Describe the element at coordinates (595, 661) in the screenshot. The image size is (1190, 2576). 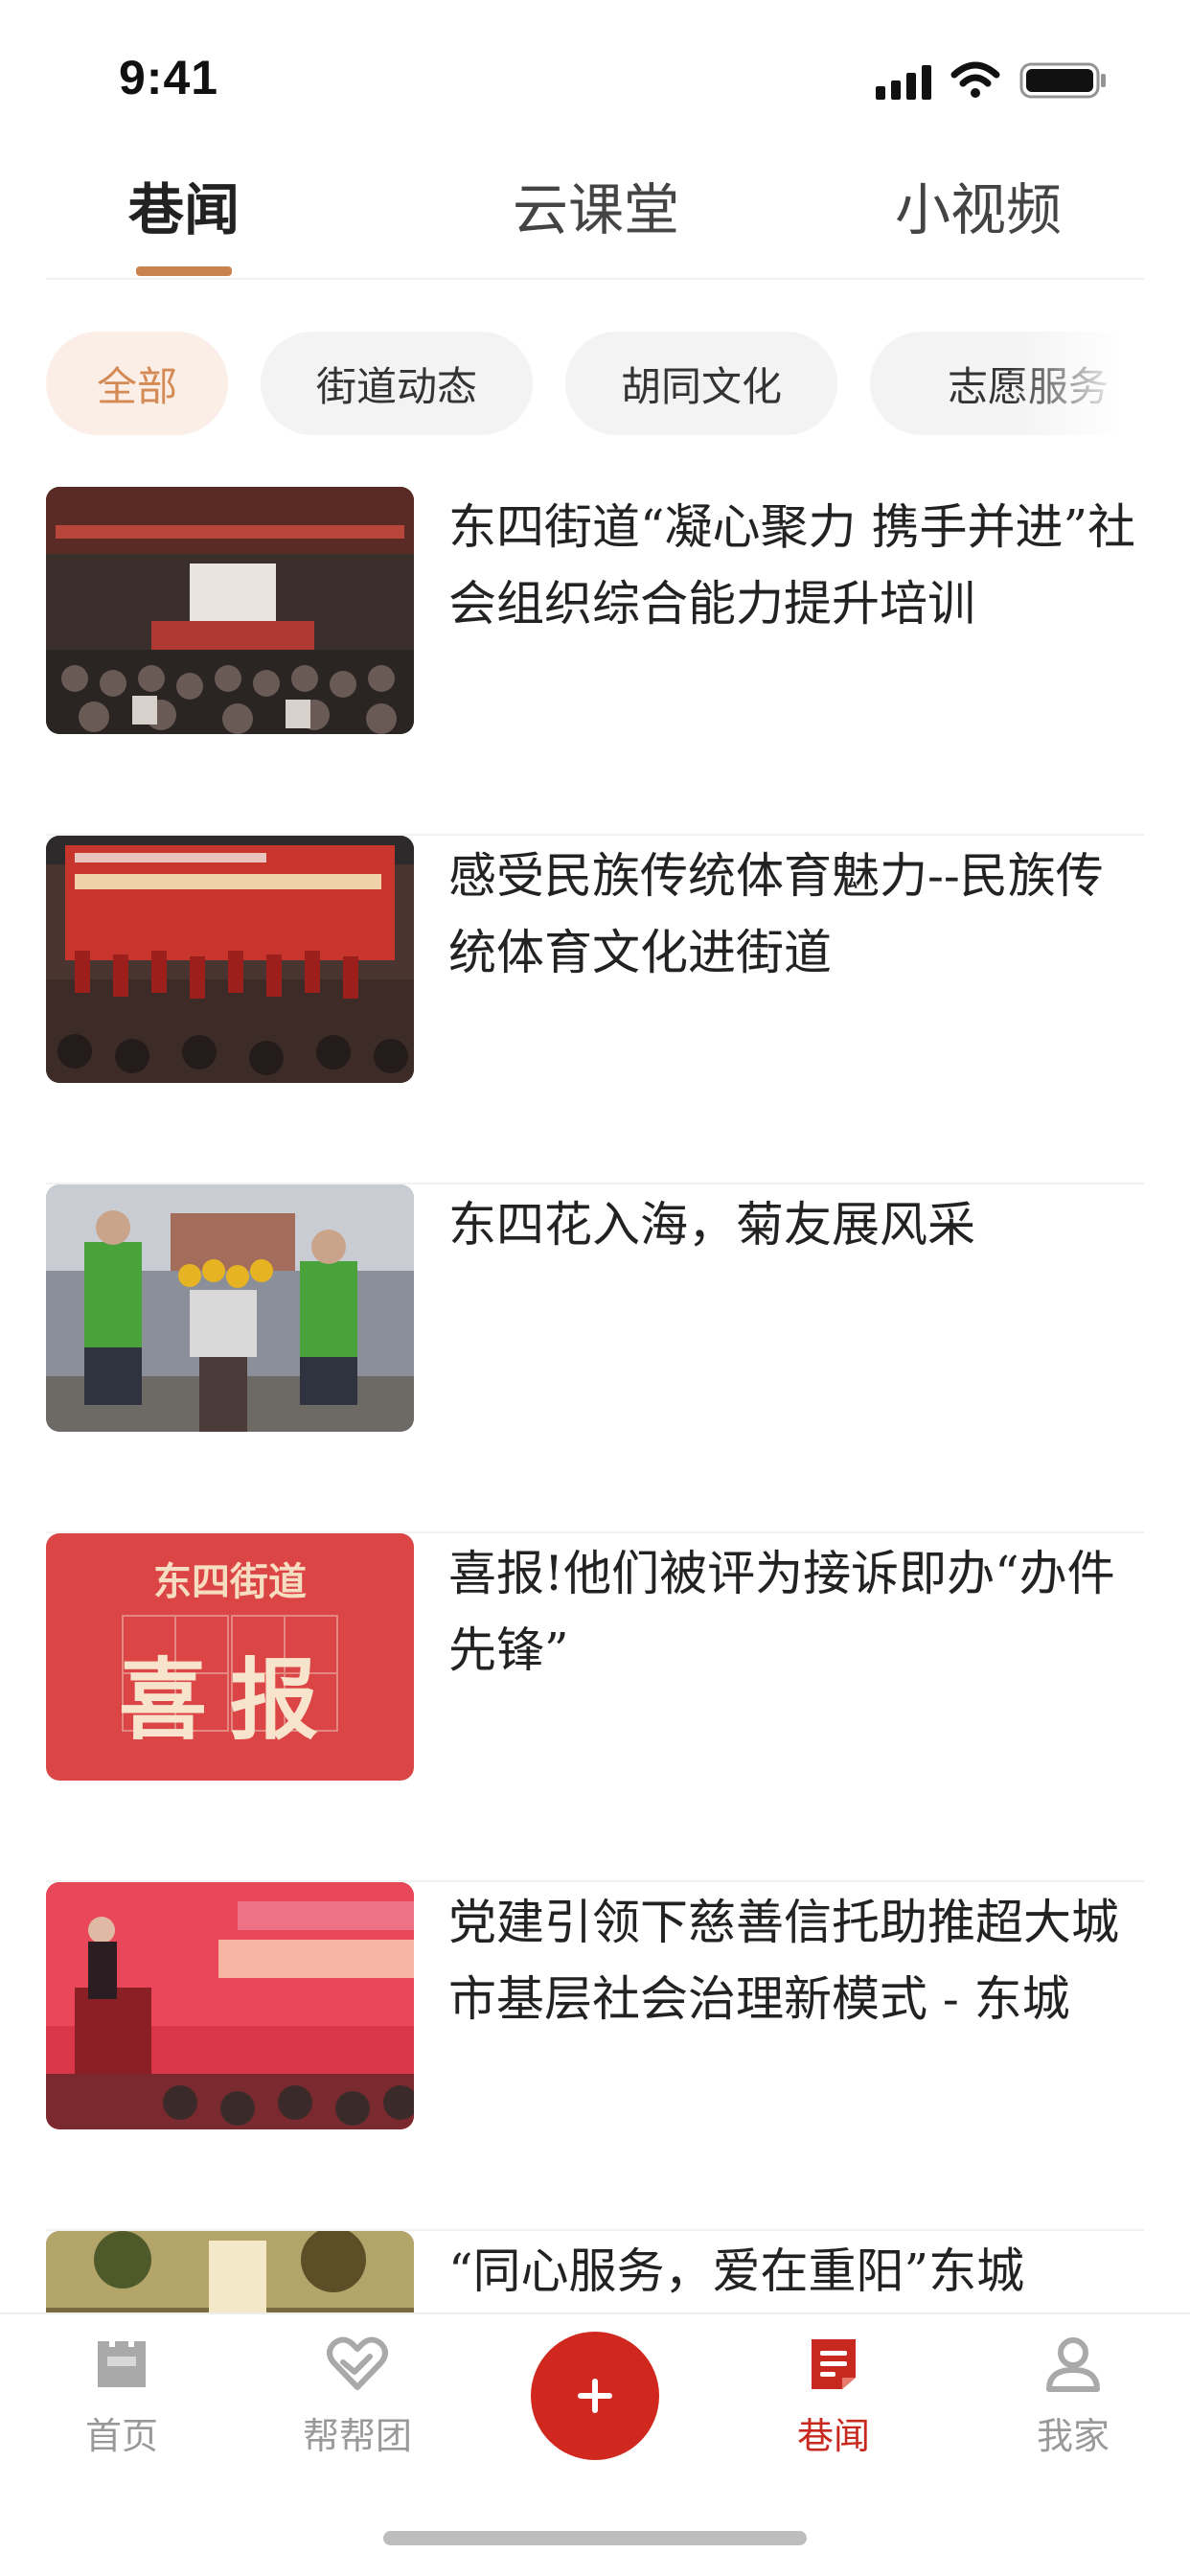
I see `news-item: 东四街道“凝心聚力 携手并进”社会组织综合能力提升培训` at that location.